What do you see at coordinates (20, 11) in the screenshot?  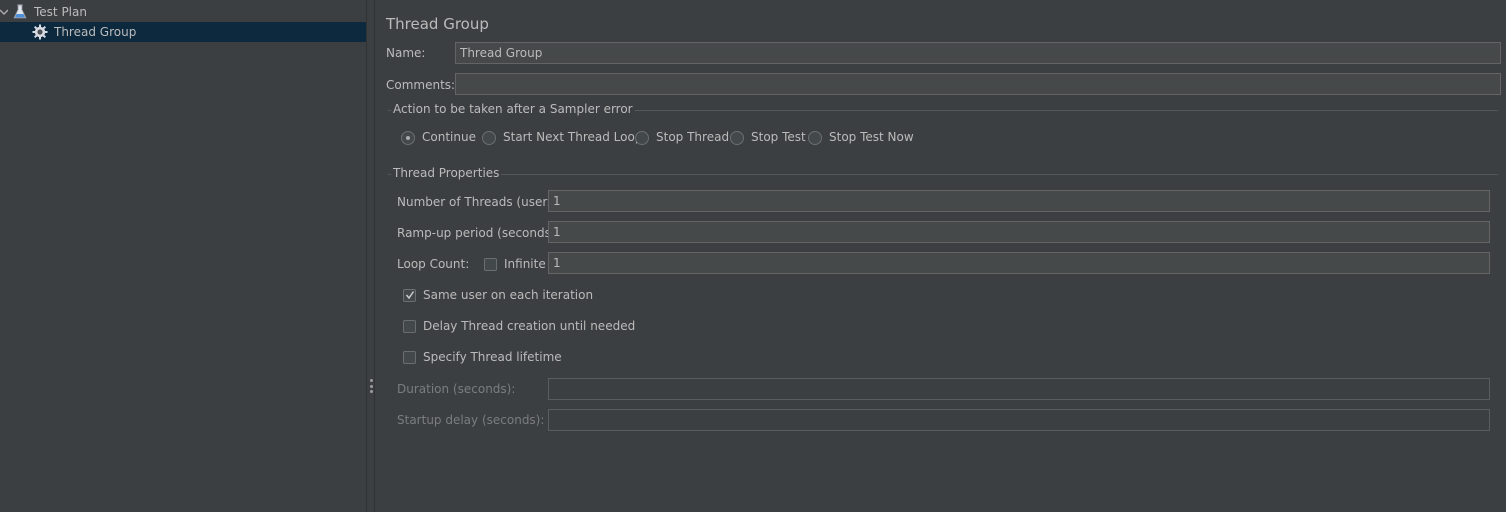 I see `flask-icon` at bounding box center [20, 11].